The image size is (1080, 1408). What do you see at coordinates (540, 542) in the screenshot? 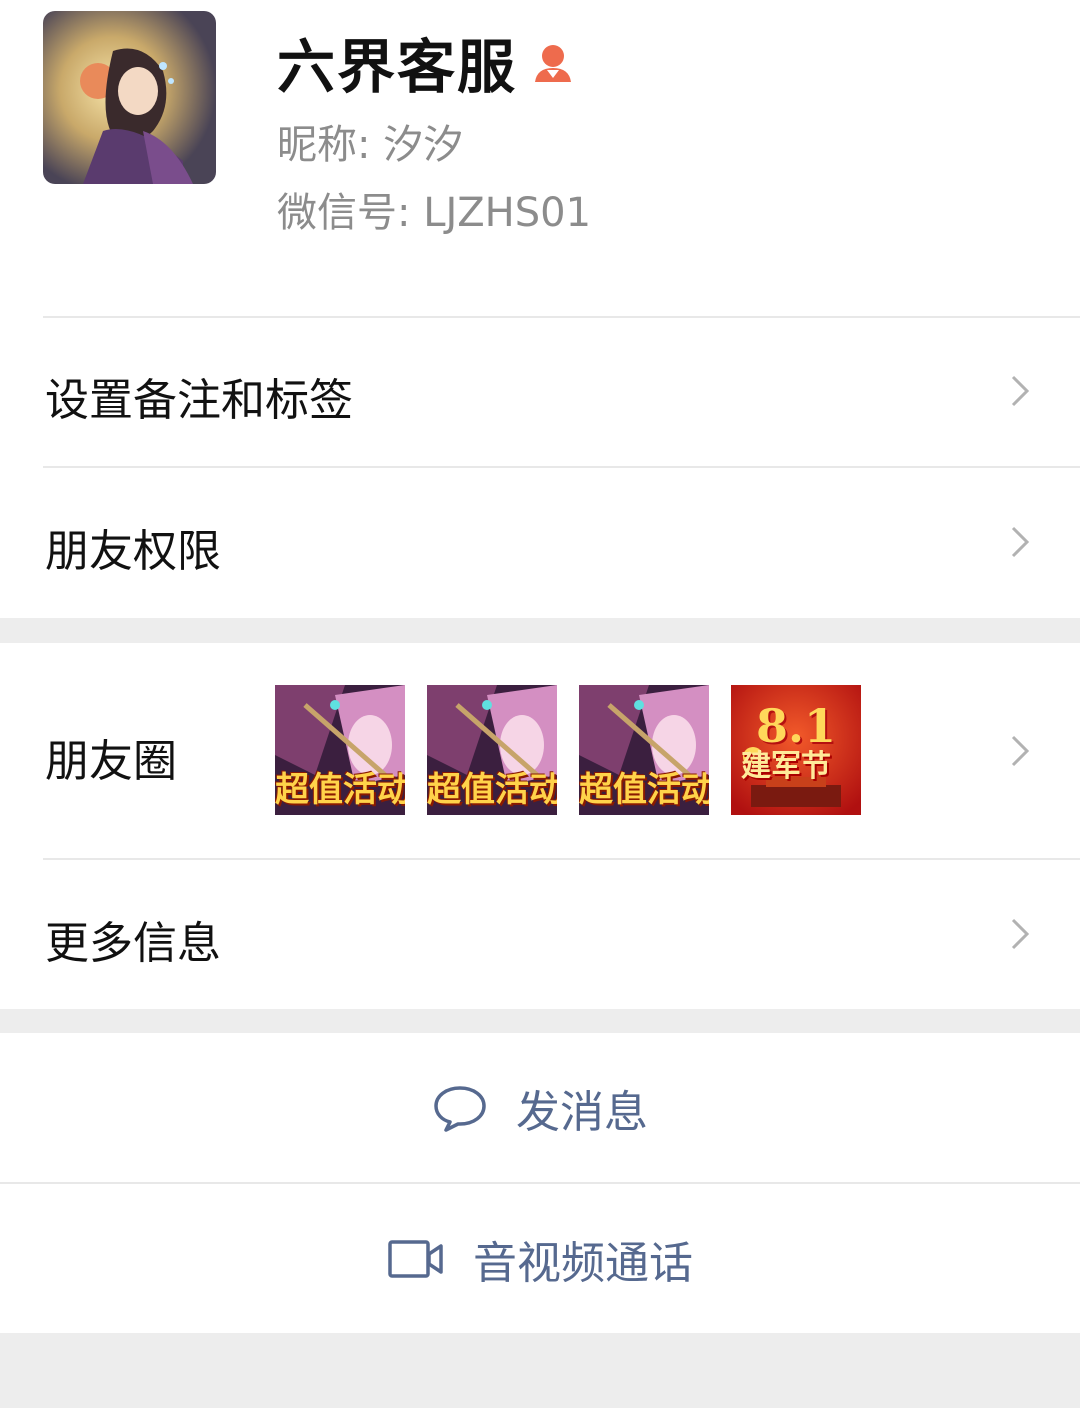
I see `friend-permissions-row: 朋友权限` at bounding box center [540, 542].